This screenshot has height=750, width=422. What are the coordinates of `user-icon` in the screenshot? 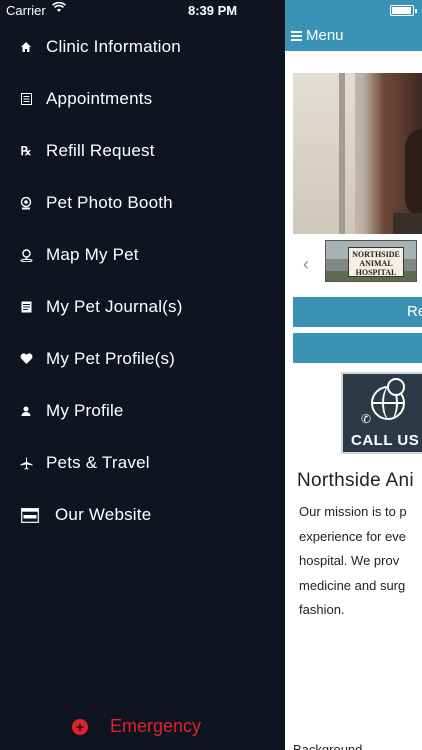 It's located at (26, 411).